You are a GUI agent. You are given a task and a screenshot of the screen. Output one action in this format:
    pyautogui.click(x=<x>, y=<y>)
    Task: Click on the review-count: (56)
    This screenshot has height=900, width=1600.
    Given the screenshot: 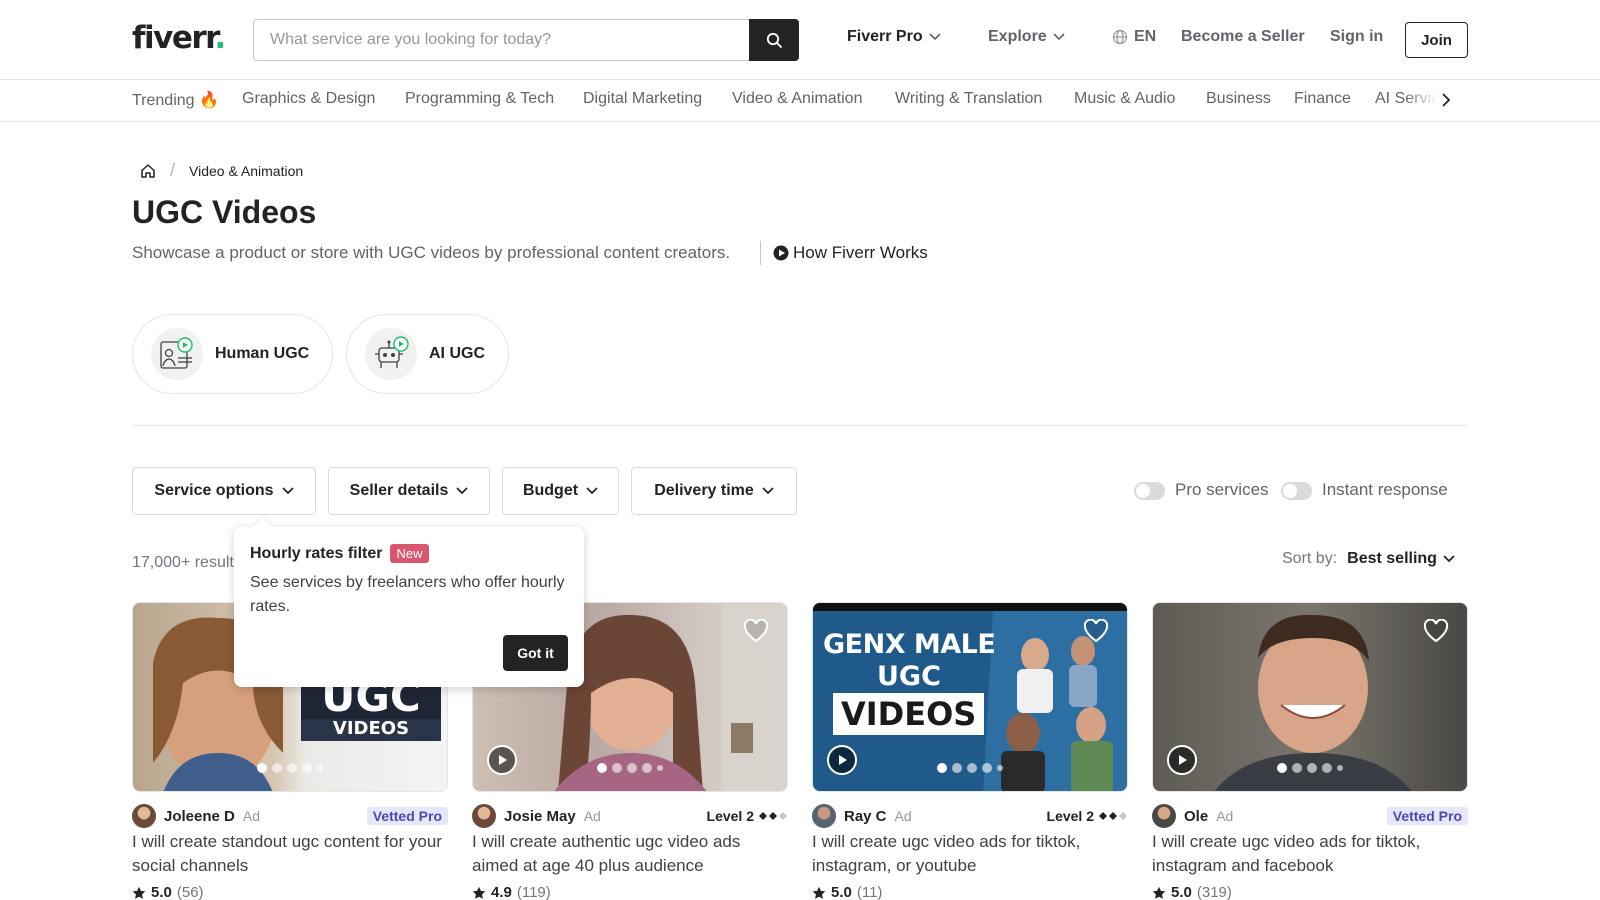 What is the action you would take?
    pyautogui.click(x=190, y=892)
    